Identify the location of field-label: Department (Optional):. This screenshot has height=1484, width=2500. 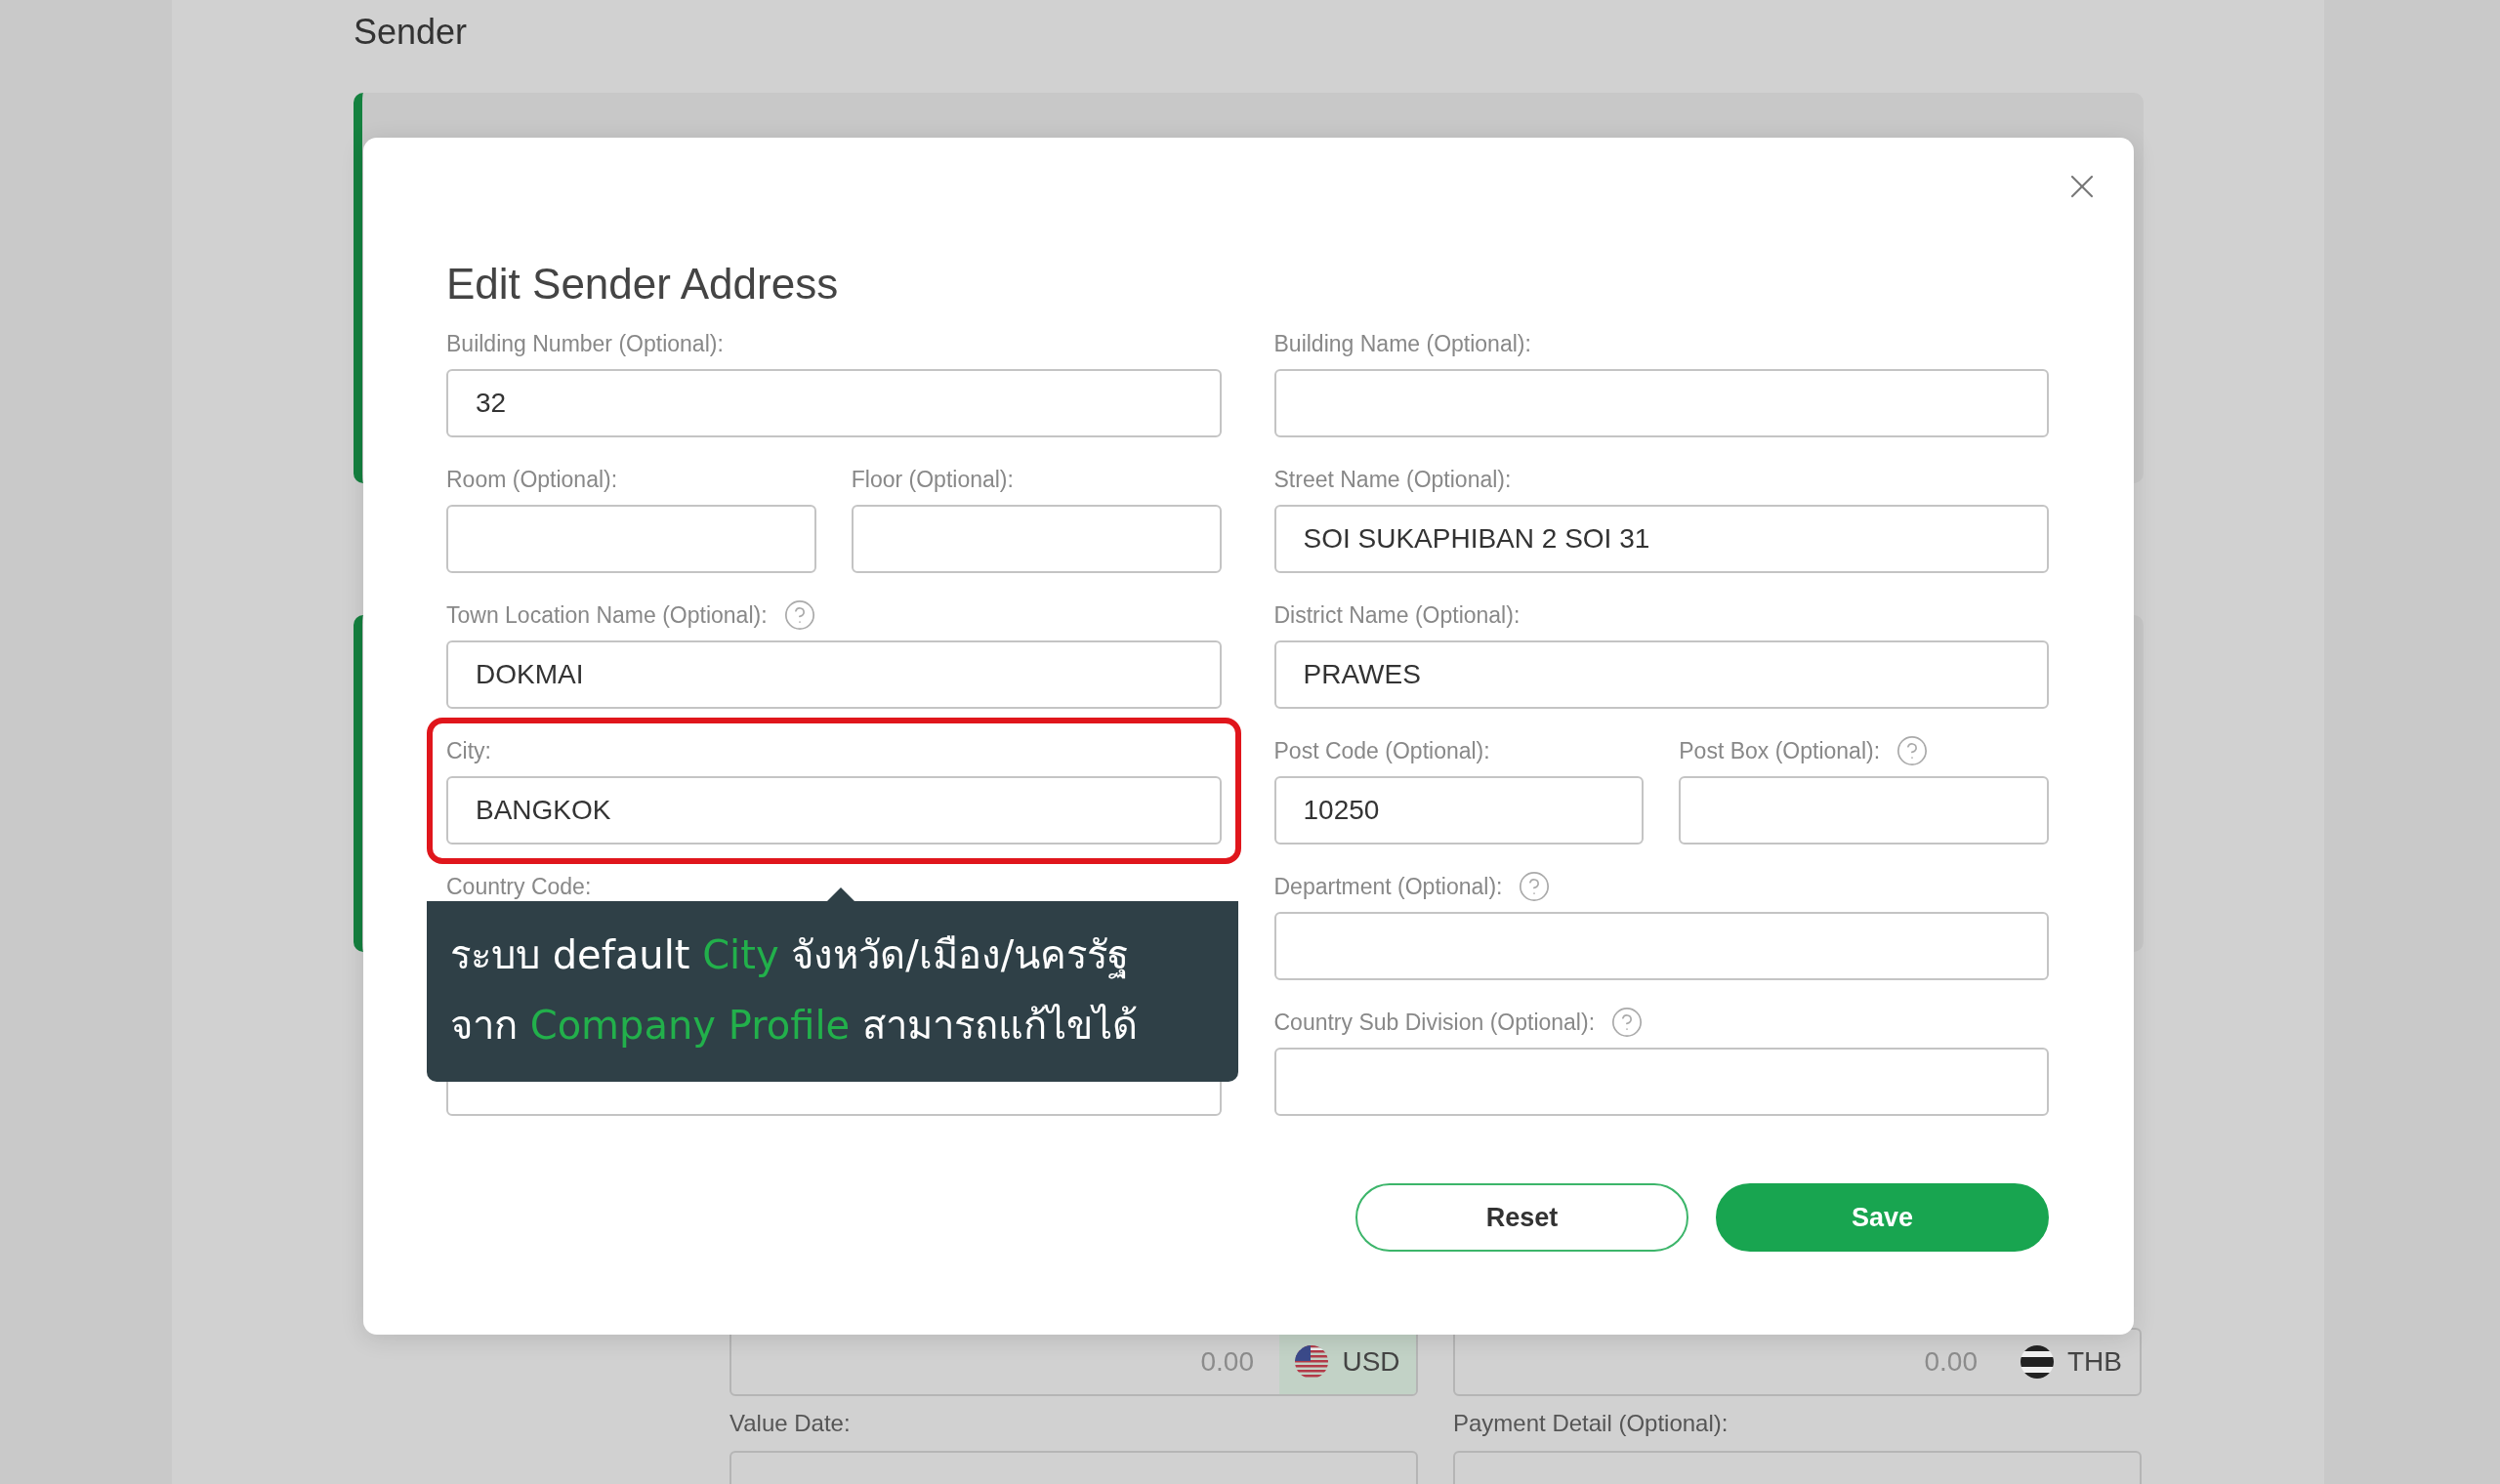
(1388, 887).